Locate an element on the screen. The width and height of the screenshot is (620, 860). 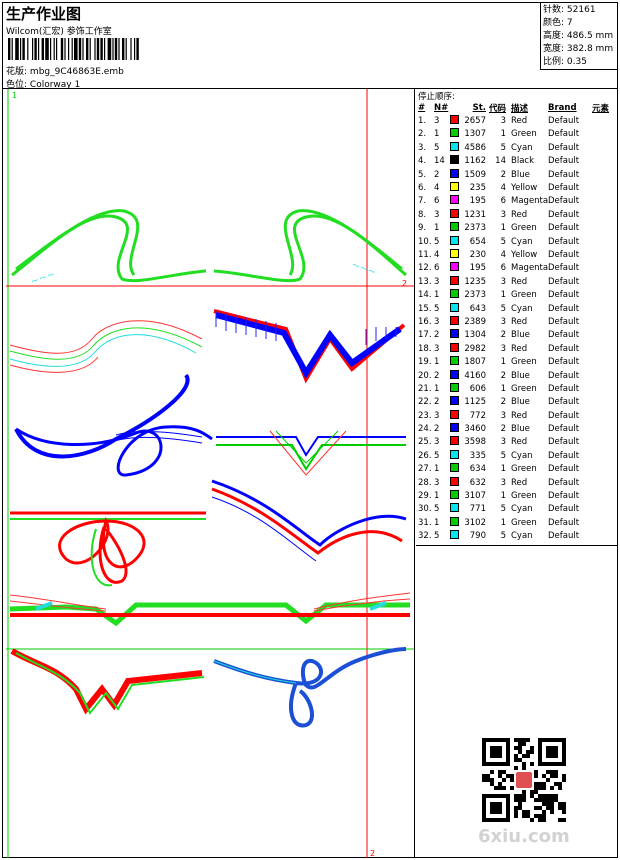
header-brand: Brand is located at coordinates (562, 107).